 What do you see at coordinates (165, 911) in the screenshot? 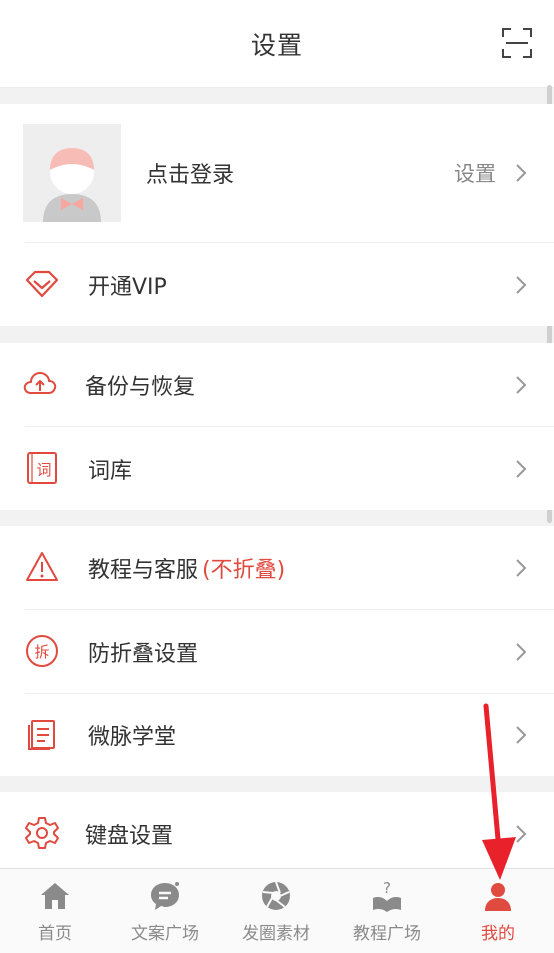
I see `tab-copywriting: 文案广场` at bounding box center [165, 911].